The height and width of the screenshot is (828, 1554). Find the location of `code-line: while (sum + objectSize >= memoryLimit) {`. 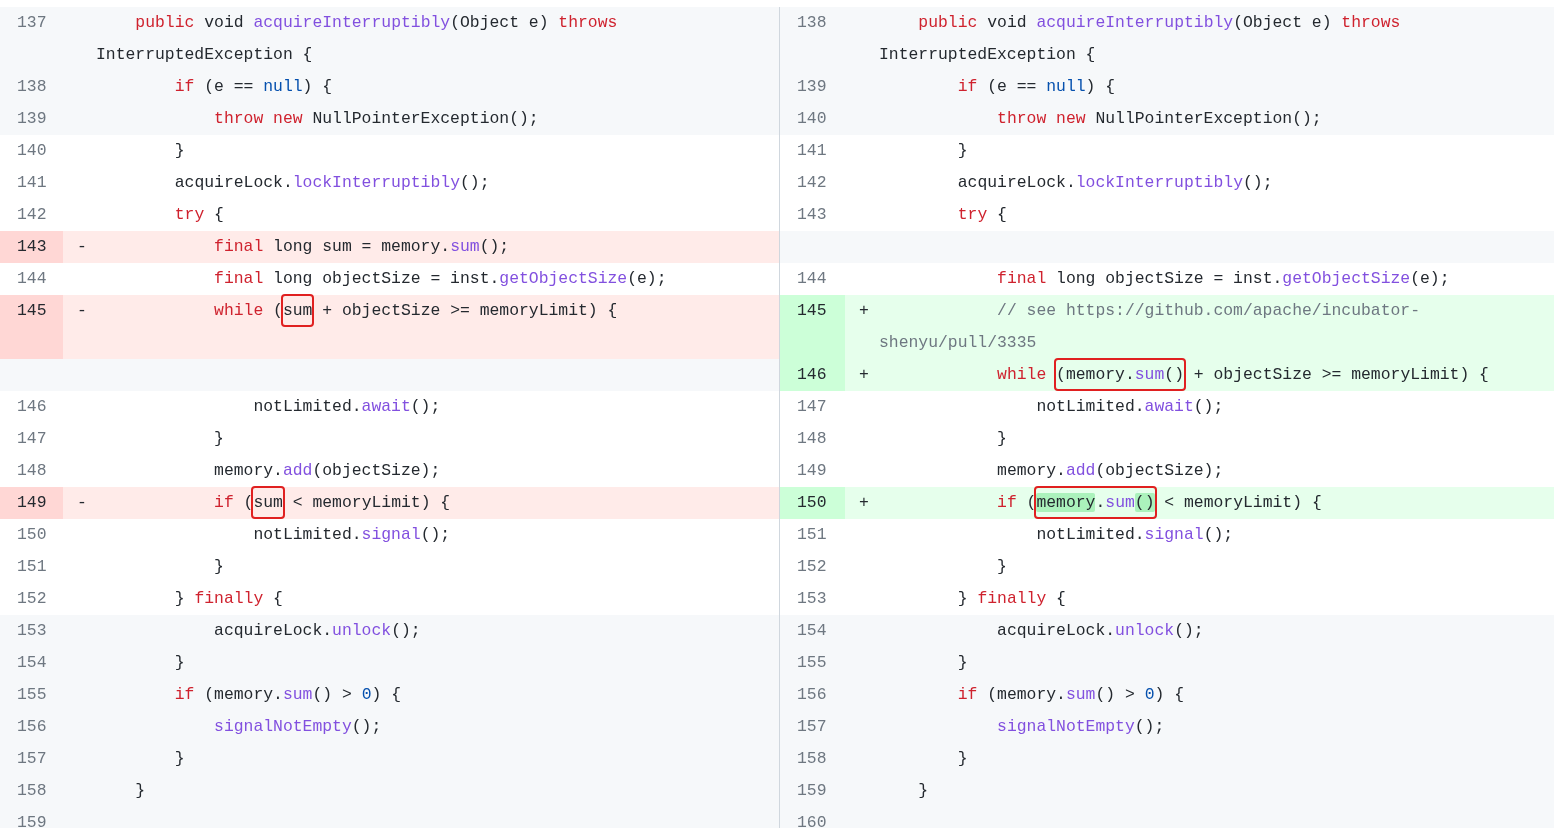

code-line: while (sum + objectSize >= memoryLimit) { is located at coordinates (357, 310).